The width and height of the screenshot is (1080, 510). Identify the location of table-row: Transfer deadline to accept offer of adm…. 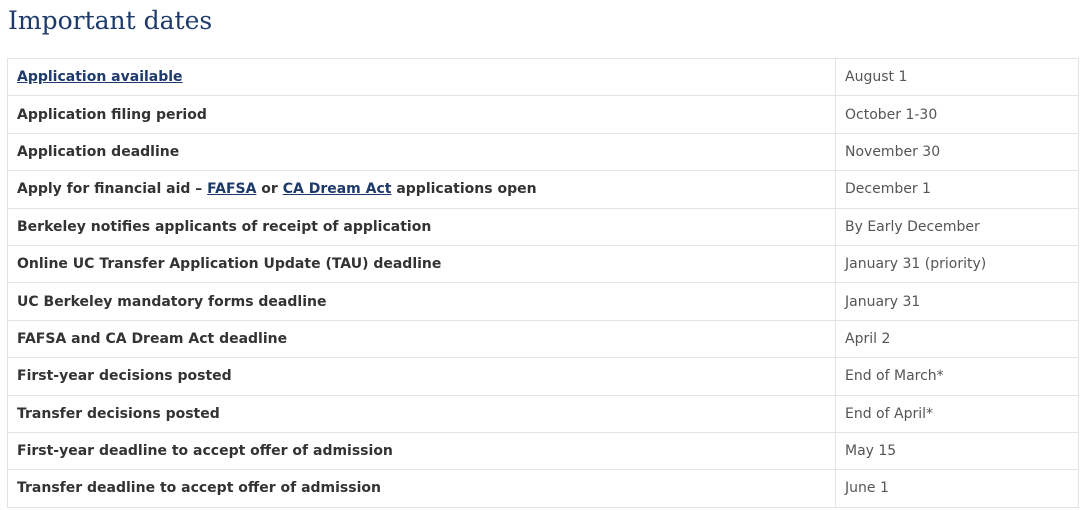
(543, 488).